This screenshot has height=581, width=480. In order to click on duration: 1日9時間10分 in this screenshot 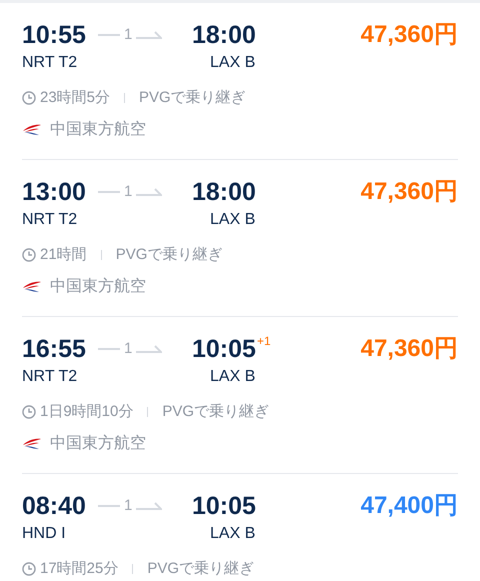, I will do `click(87, 412)`.